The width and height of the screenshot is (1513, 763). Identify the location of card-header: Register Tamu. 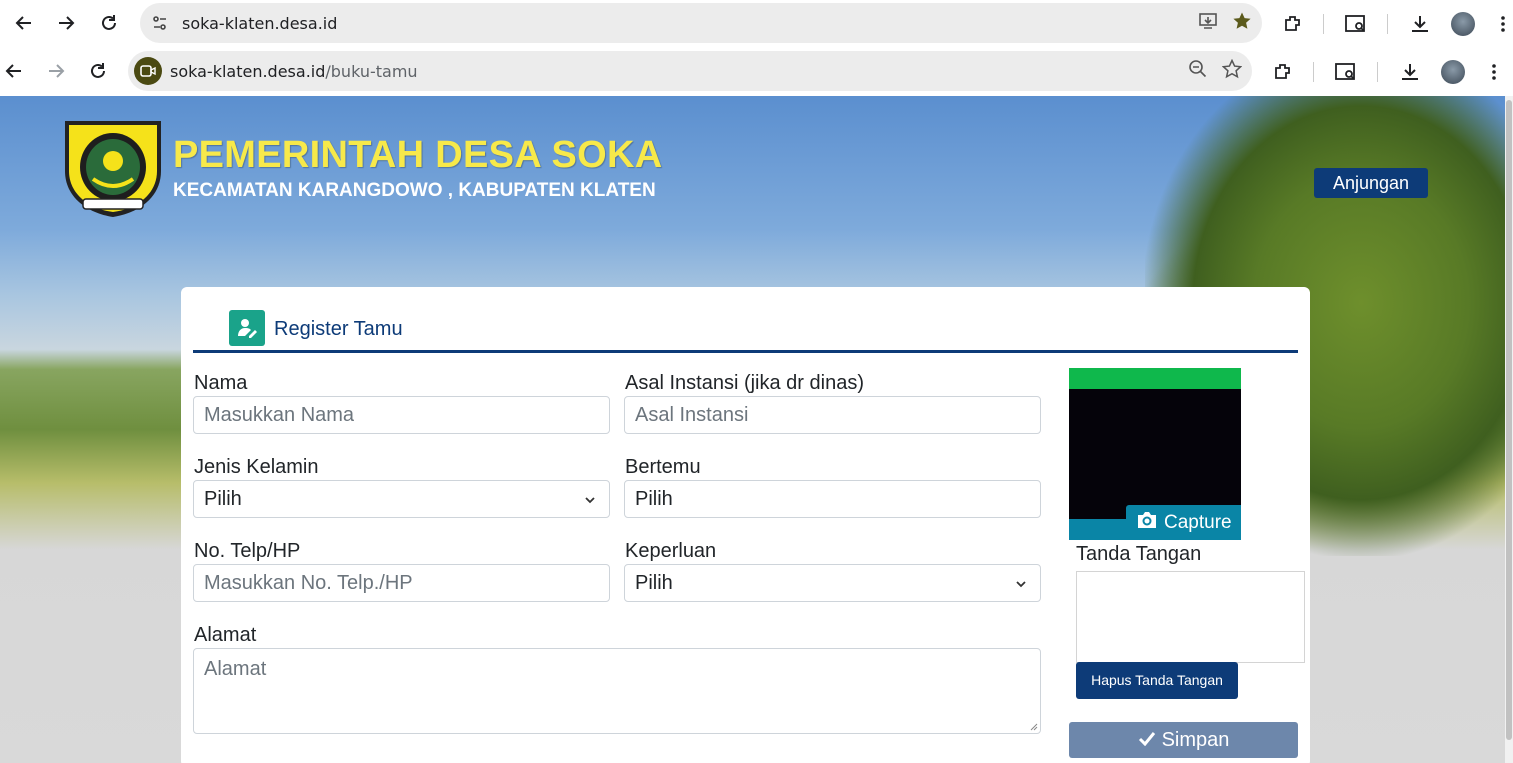
(745, 326).